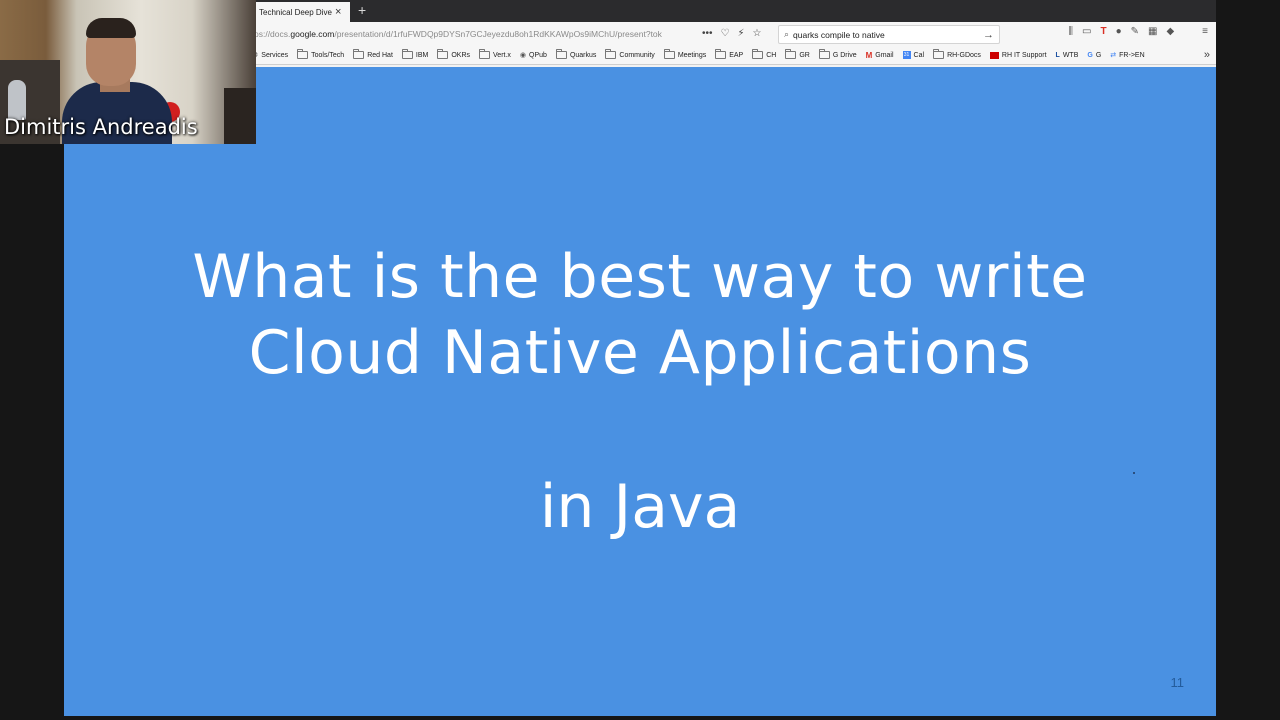 This screenshot has width=1280, height=720. Describe the element at coordinates (1127, 55) in the screenshot. I see `bookmark-fr-en: ⇄ FR->EN` at that location.